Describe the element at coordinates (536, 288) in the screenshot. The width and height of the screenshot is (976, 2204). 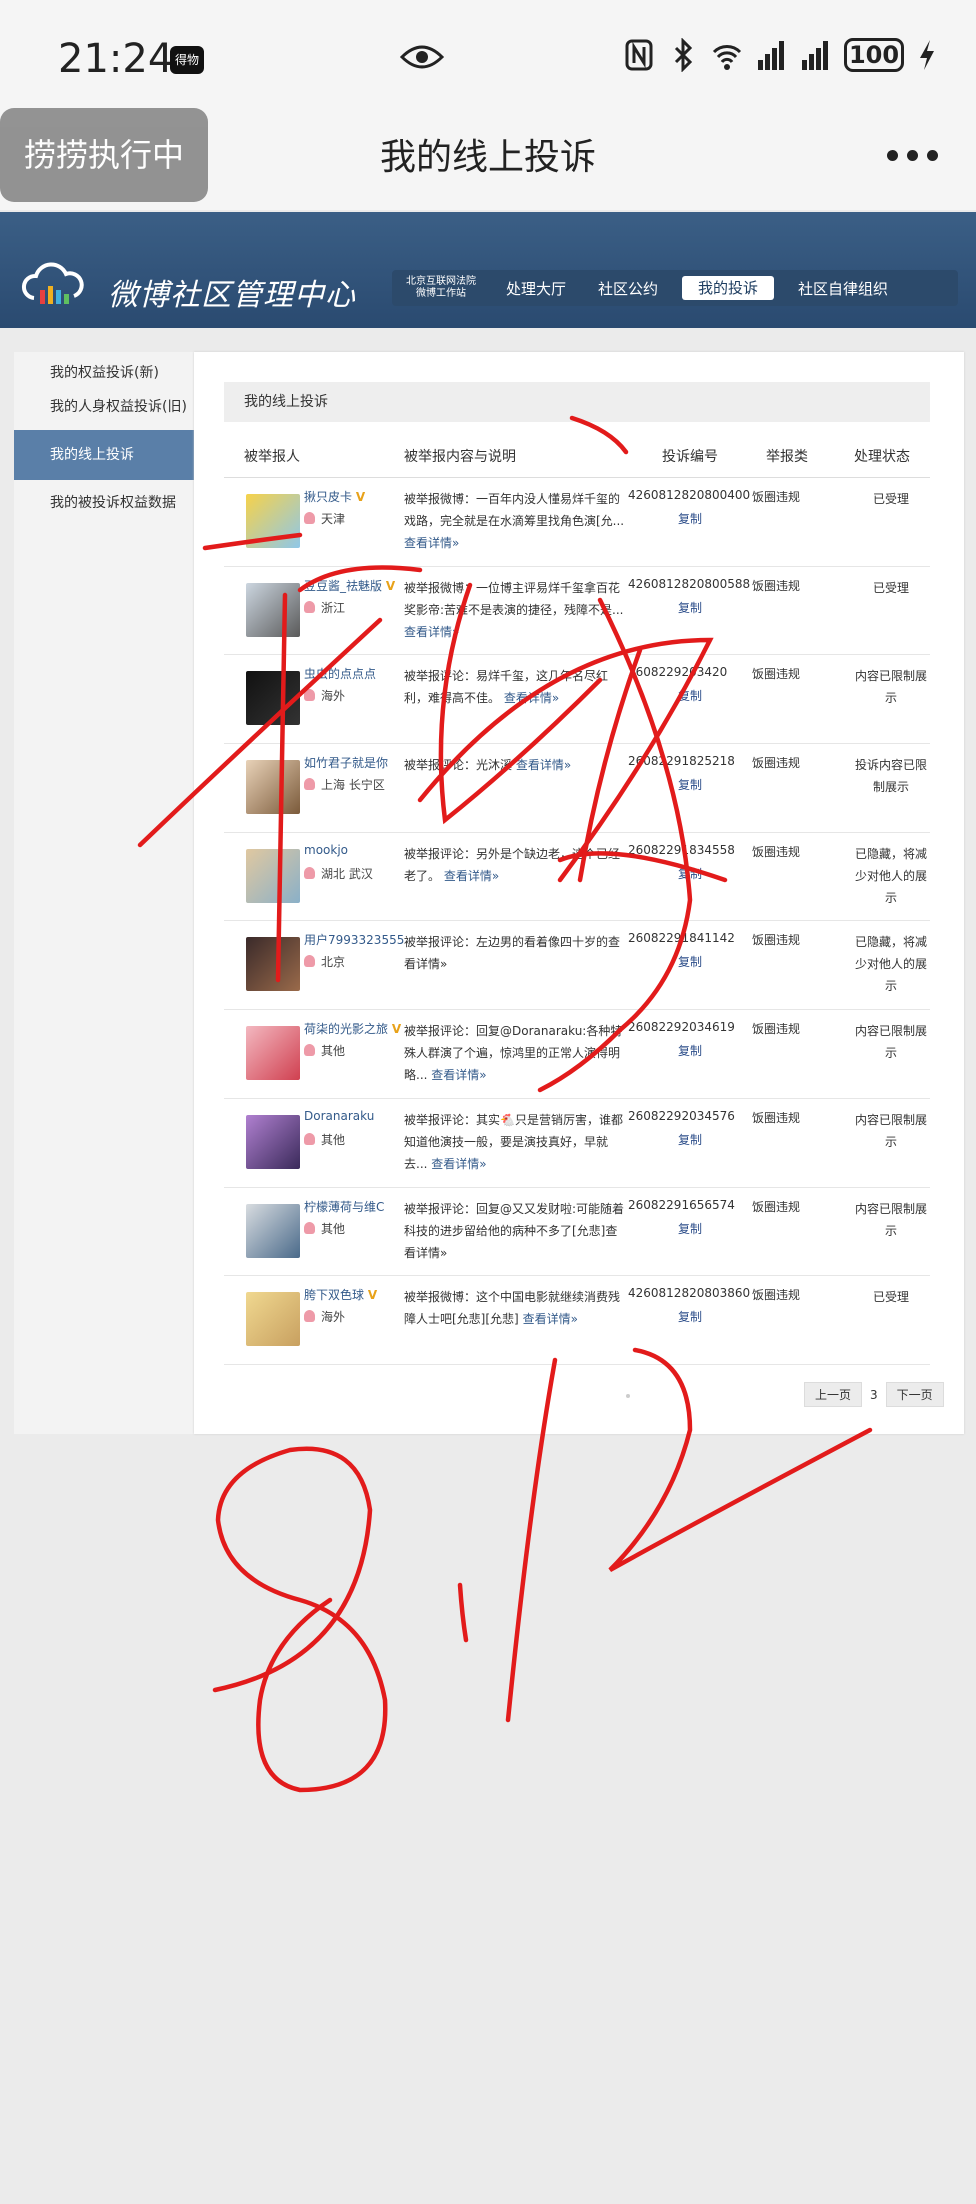
I see `nav-hall: 处理大厅` at that location.